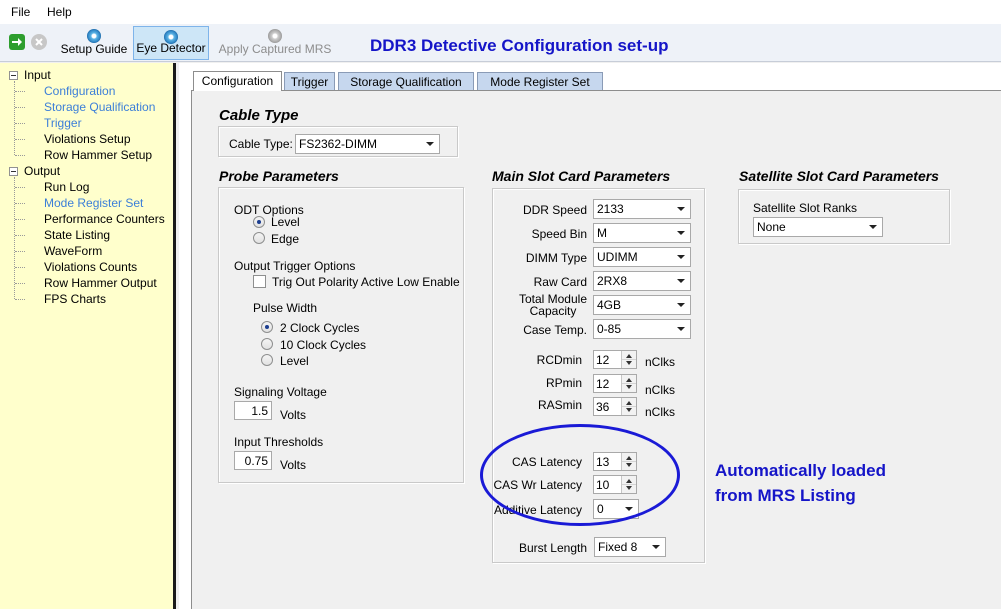 The image size is (1001, 609). Describe the element at coordinates (800, 483) in the screenshot. I see `annotation-text: Automatically loaded from MRS Listing` at that location.